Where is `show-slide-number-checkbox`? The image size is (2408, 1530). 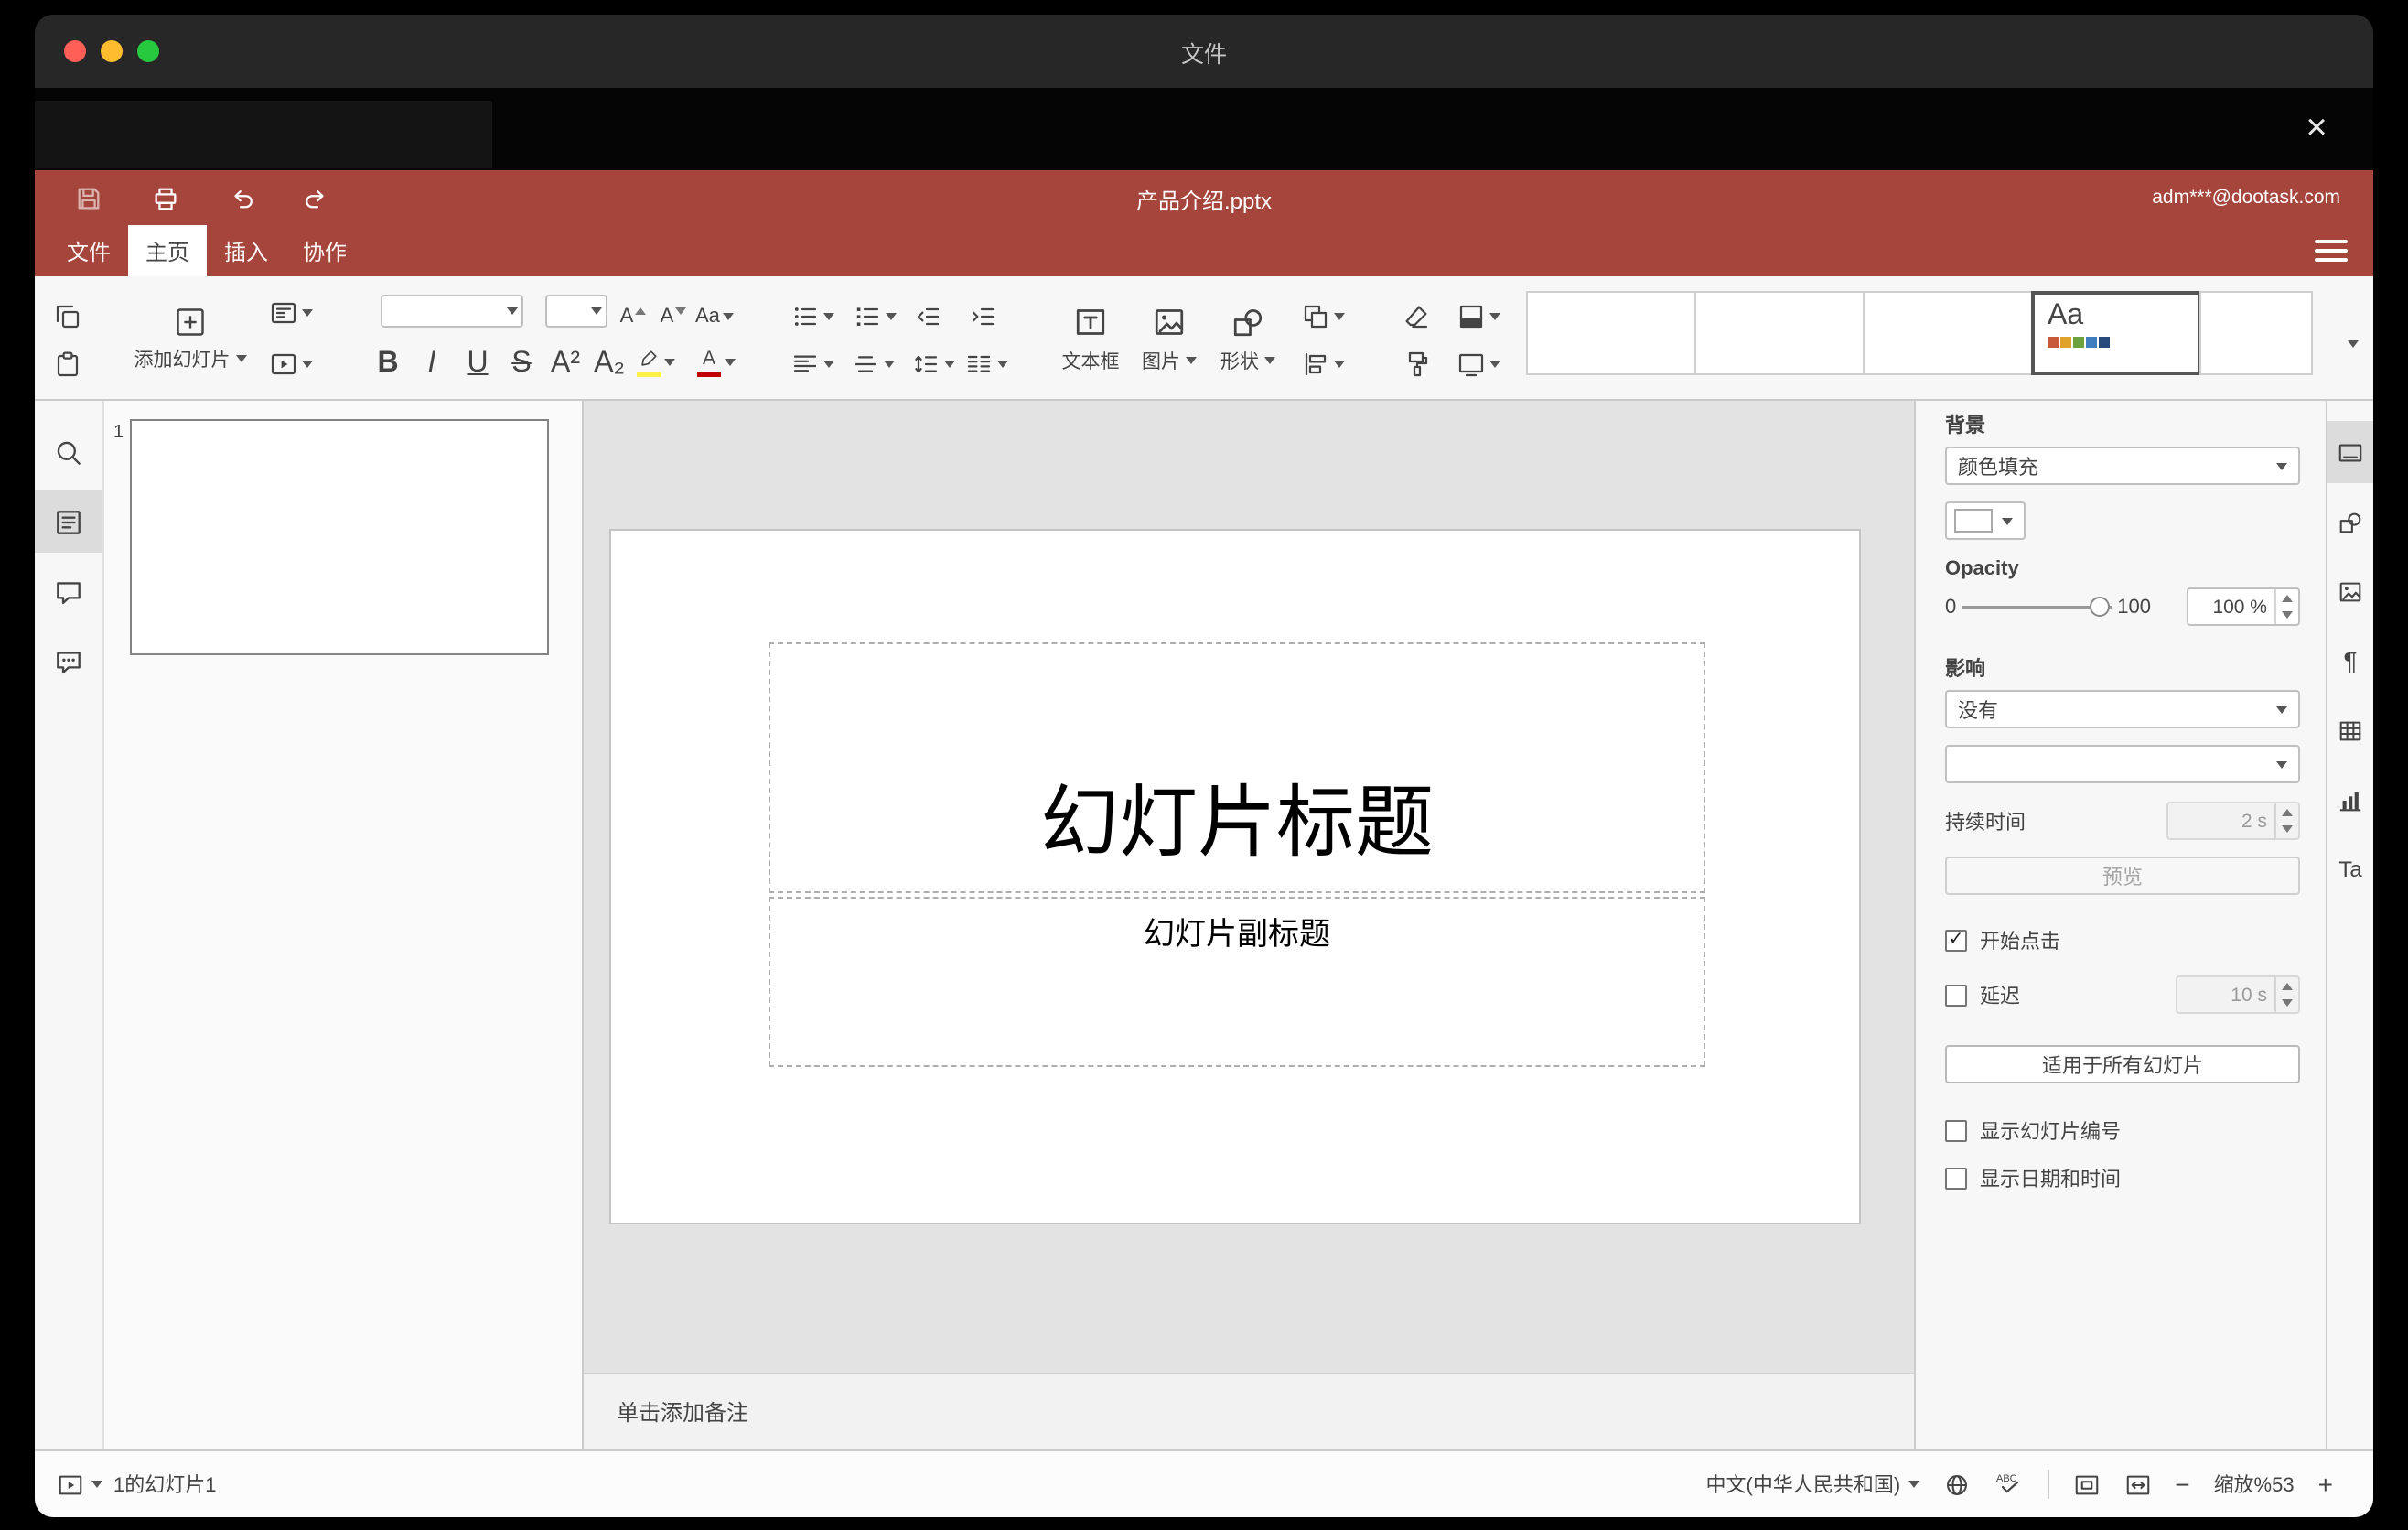
show-slide-number-checkbox is located at coordinates (1956, 1131).